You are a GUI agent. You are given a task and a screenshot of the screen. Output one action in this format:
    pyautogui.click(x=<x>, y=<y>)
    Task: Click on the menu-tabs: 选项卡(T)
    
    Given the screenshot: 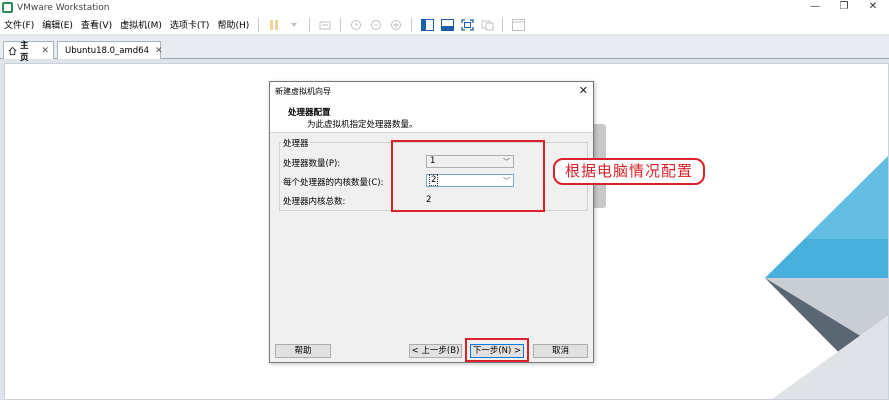 What is the action you would take?
    pyautogui.click(x=190, y=24)
    